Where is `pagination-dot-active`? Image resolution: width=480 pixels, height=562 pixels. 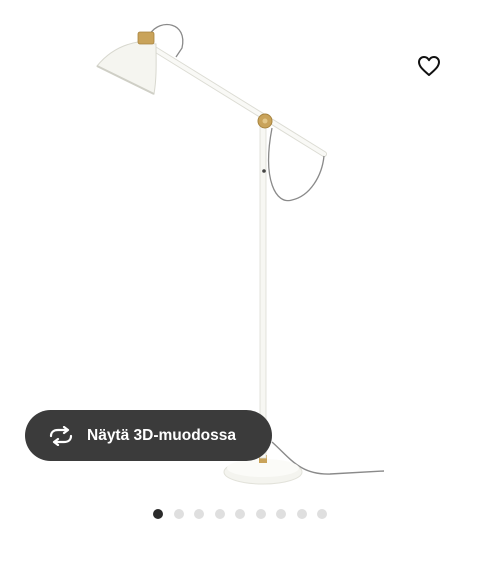 pagination-dot-active is located at coordinates (158, 514).